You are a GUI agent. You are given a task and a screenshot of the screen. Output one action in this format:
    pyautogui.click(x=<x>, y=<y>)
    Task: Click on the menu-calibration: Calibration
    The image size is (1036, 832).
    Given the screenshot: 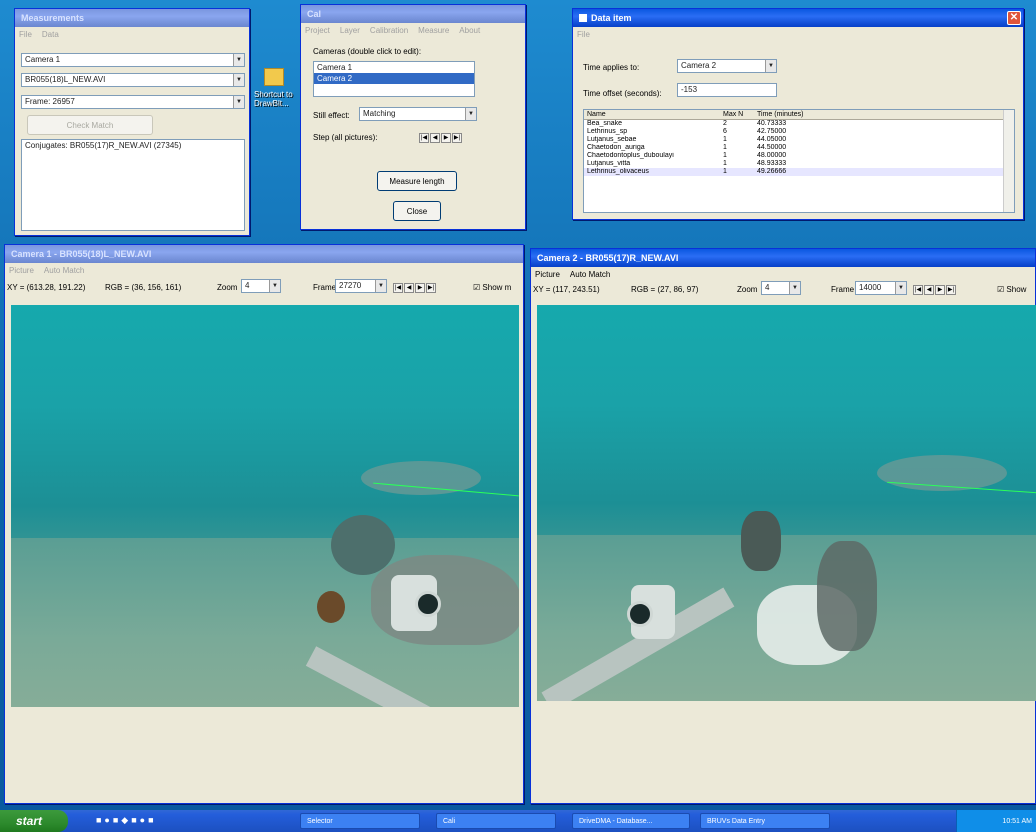 What is the action you would take?
    pyautogui.click(x=389, y=30)
    